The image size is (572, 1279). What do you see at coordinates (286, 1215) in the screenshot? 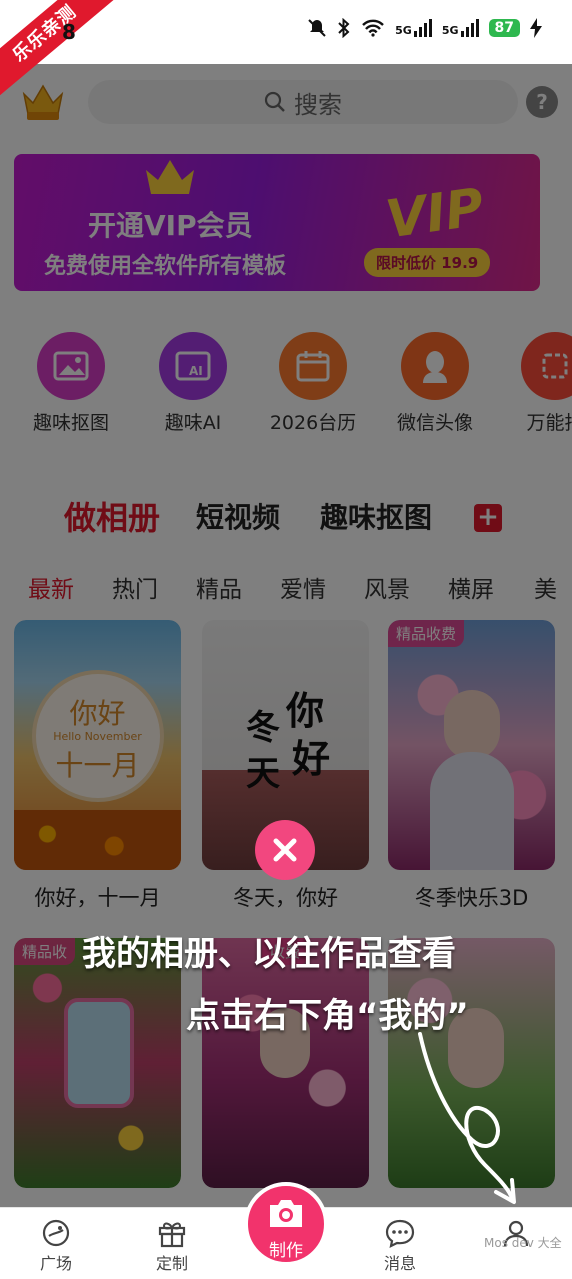
I see `camera-icon` at bounding box center [286, 1215].